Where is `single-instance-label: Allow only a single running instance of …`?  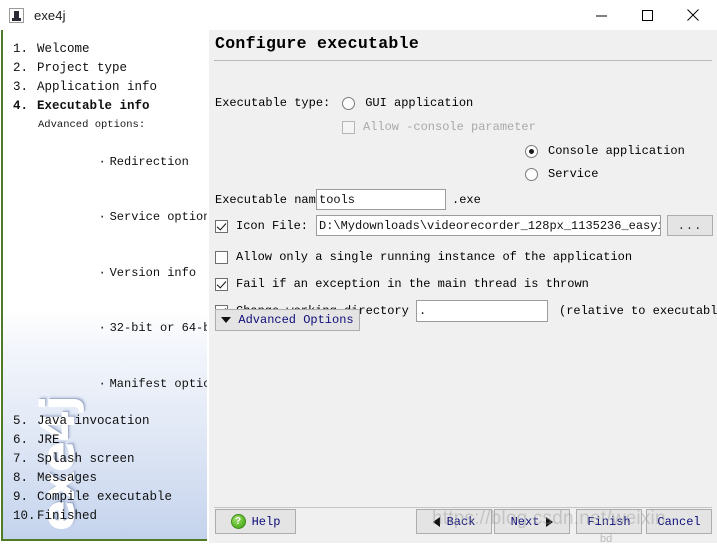
single-instance-label: Allow only a single running instance of … is located at coordinates (434, 257).